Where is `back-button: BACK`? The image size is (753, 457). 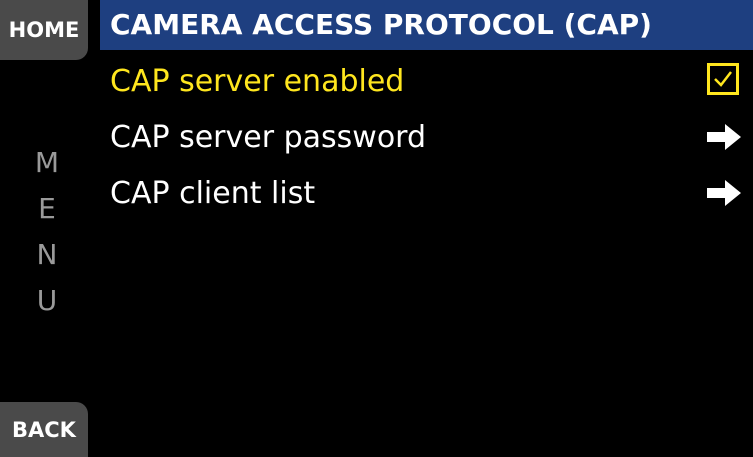 back-button: BACK is located at coordinates (44, 429).